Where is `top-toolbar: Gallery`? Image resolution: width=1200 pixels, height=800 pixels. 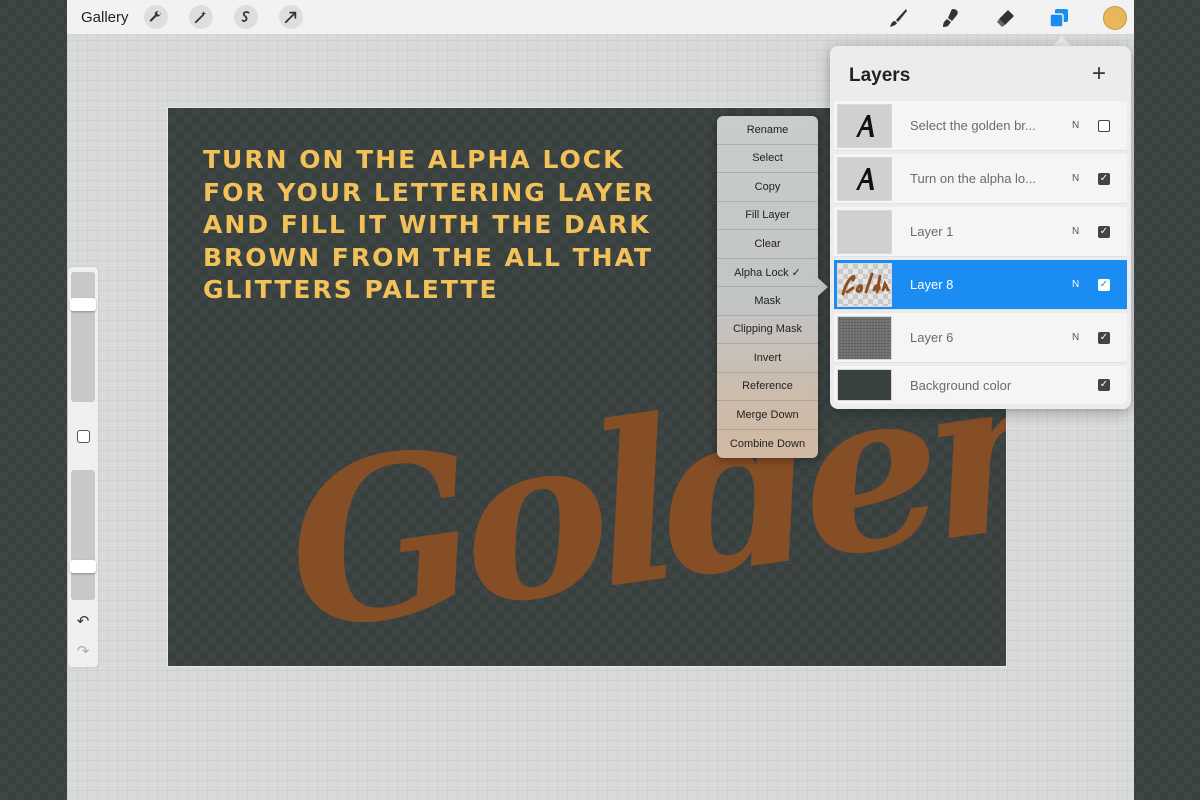
top-toolbar: Gallery is located at coordinates (600, 17).